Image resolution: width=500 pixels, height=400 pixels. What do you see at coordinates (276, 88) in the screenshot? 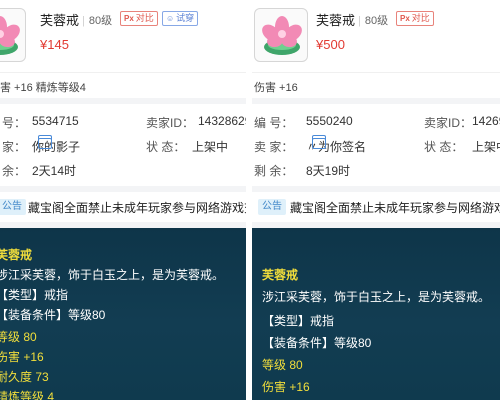
I see `stats-line: 伤害 +16` at bounding box center [276, 88].